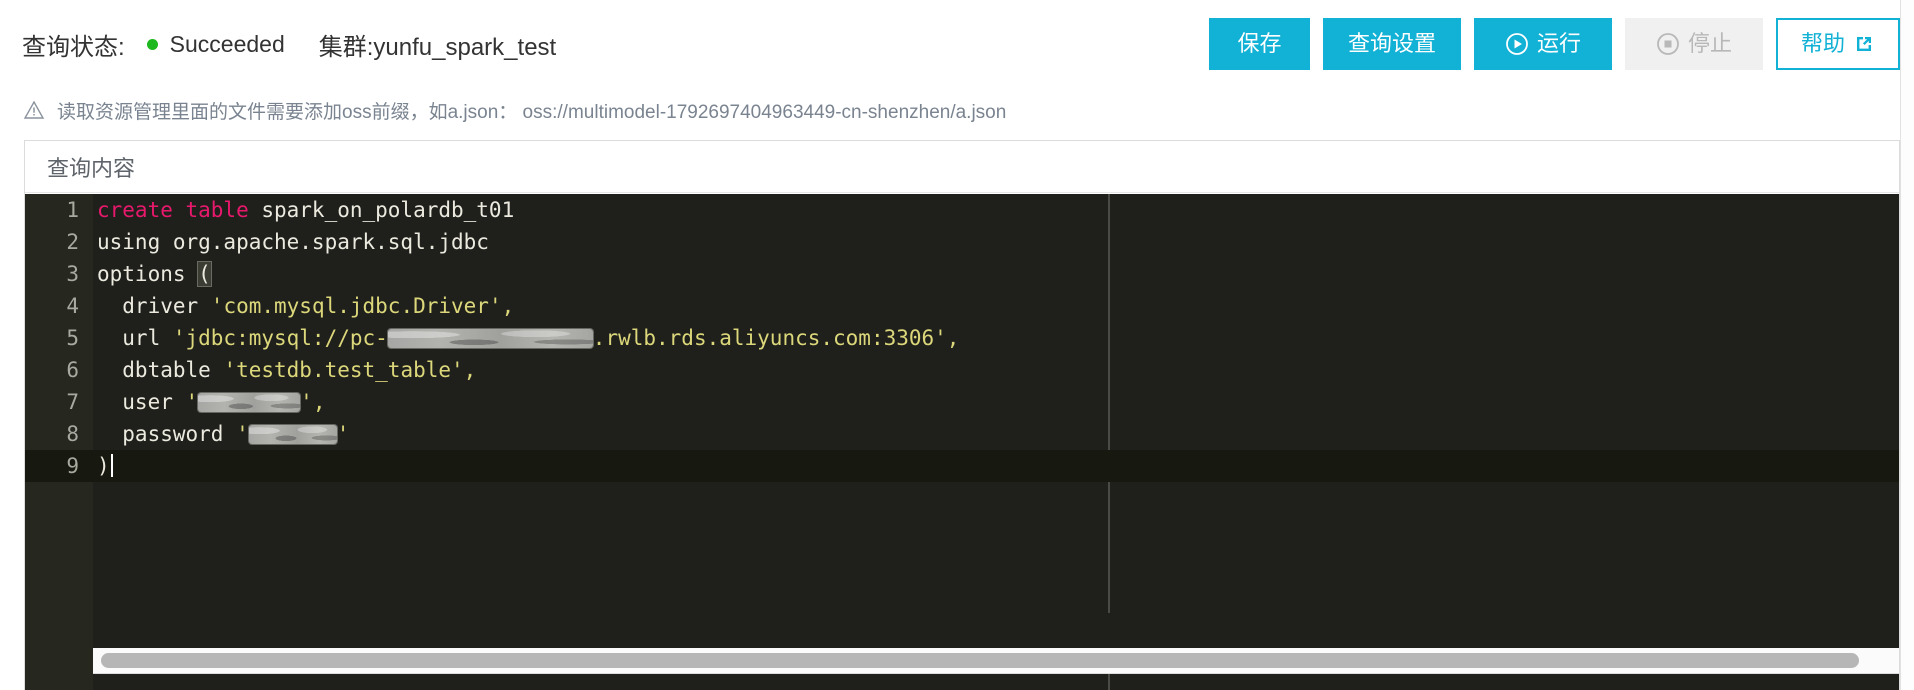  What do you see at coordinates (173, 210) in the screenshot?
I see `code-token: create table` at bounding box center [173, 210].